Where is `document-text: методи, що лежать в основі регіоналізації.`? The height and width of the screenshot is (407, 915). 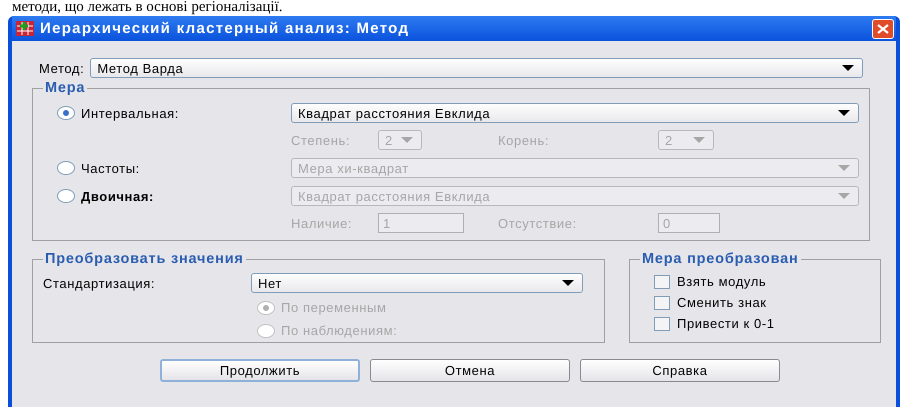 document-text: методи, що лежать в основі регіоналізації. is located at coordinates (148, 8).